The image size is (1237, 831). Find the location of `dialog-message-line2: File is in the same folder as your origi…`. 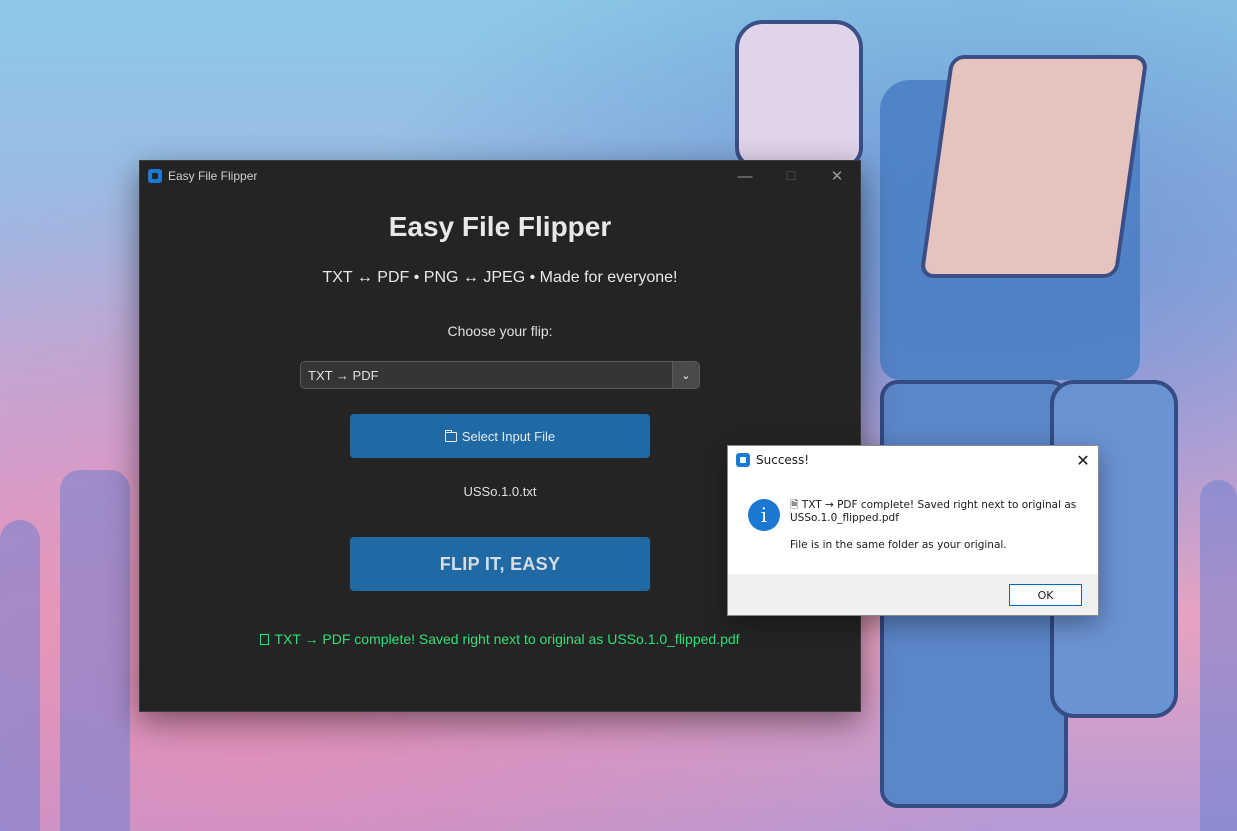

dialog-message-line2: File is in the same folder as your origi… is located at coordinates (898, 545).